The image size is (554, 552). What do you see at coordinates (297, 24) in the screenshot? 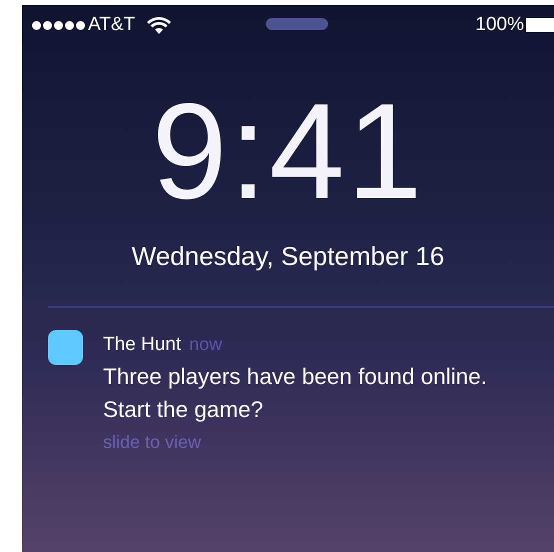
I see `speaker-bar` at bounding box center [297, 24].